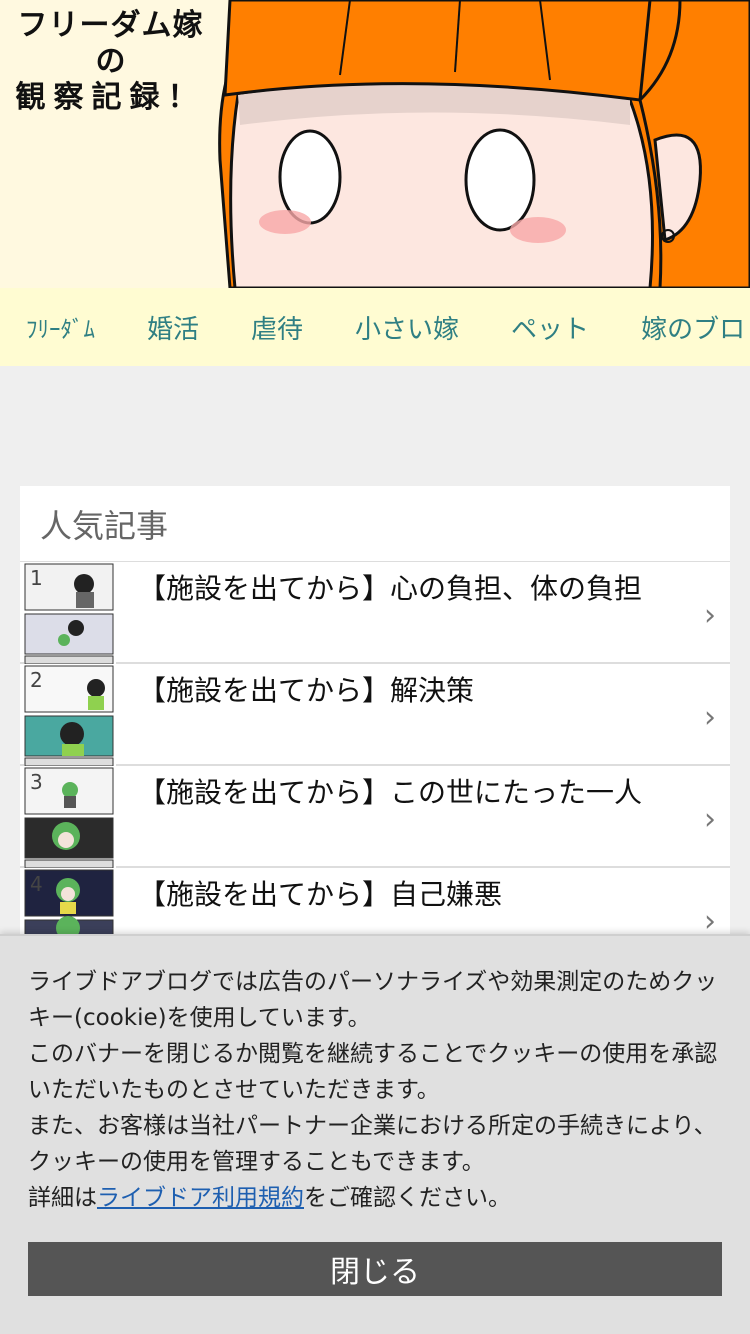 The height and width of the screenshot is (1334, 750). I want to click on article-title: 【施設を出てから】心の負担、体の負担, so click(390, 588).